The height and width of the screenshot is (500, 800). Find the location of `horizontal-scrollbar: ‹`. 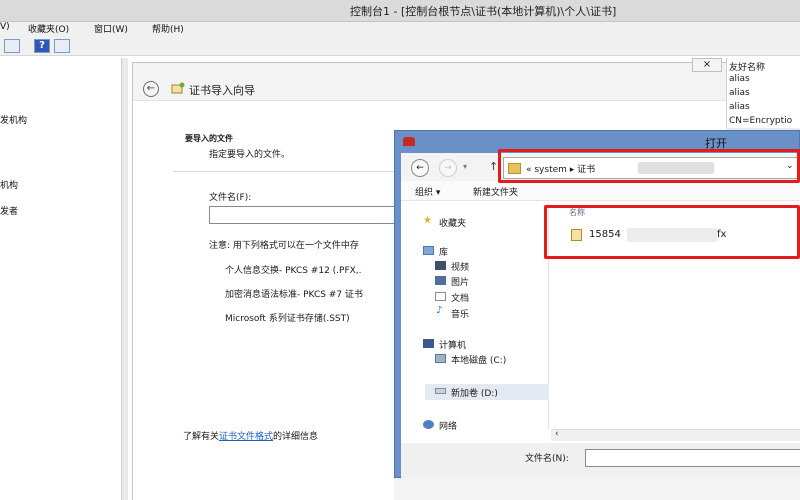

horizontal-scrollbar: ‹ is located at coordinates (675, 435).